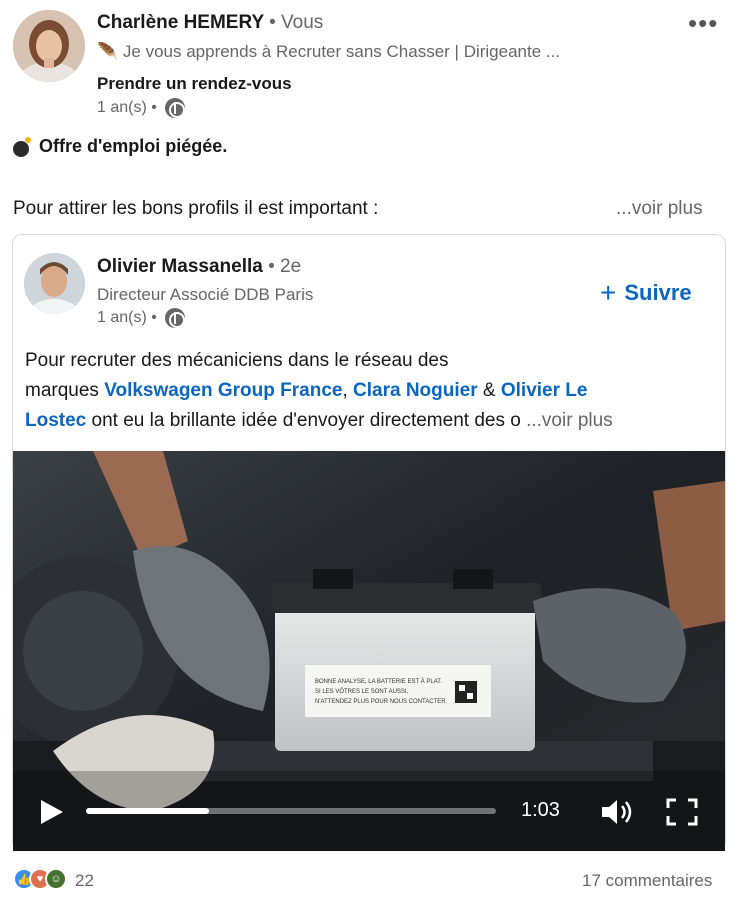  Describe the element at coordinates (127, 317) in the screenshot. I see `shared-time-label: 1 an(s) •` at that location.